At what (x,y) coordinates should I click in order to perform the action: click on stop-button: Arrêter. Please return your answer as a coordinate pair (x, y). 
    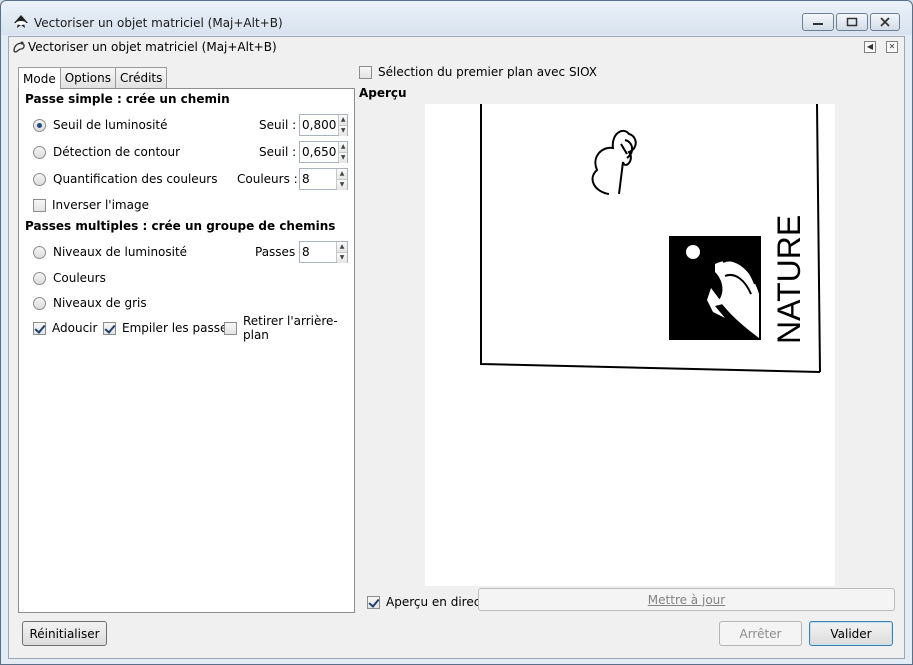
    Looking at the image, I should click on (760, 633).